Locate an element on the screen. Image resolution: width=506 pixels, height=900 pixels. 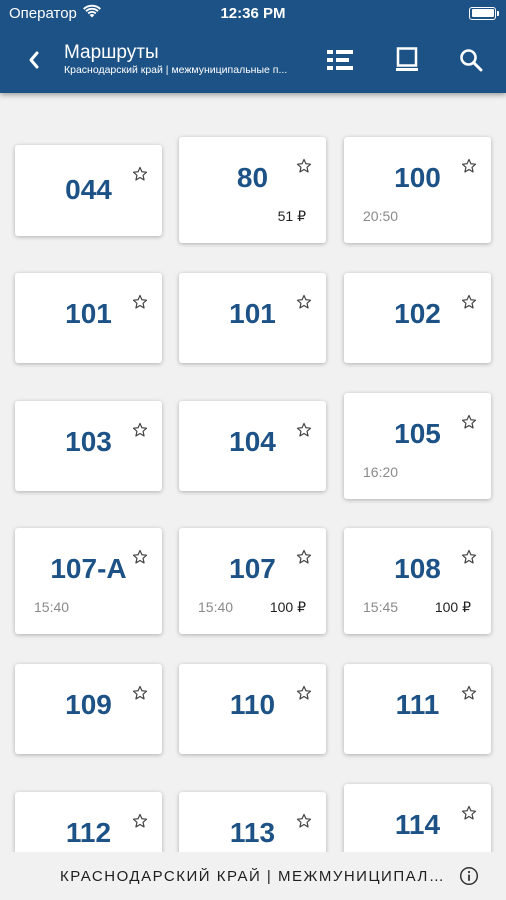
route-card: 105 16:20 is located at coordinates (417, 446).